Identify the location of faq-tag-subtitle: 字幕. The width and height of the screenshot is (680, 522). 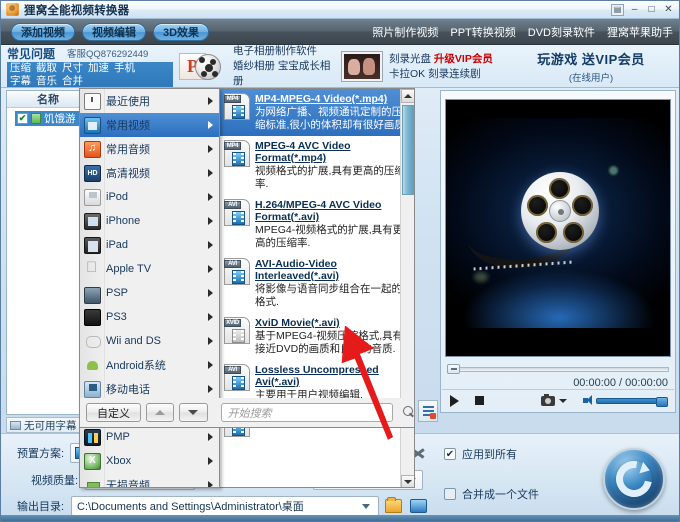
(20, 81).